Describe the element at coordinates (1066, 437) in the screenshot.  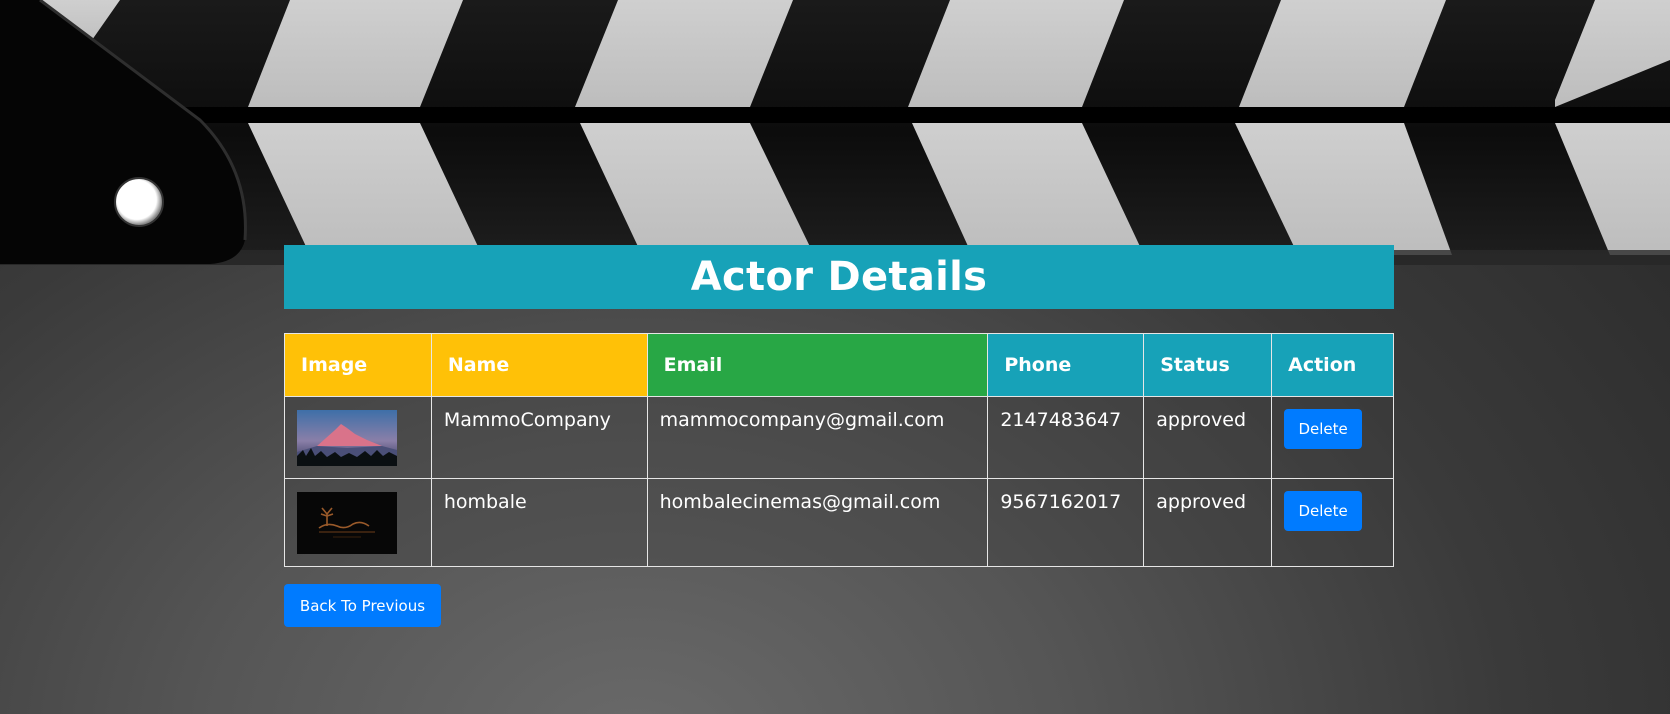
I see `actor-phone: 2147483647` at that location.